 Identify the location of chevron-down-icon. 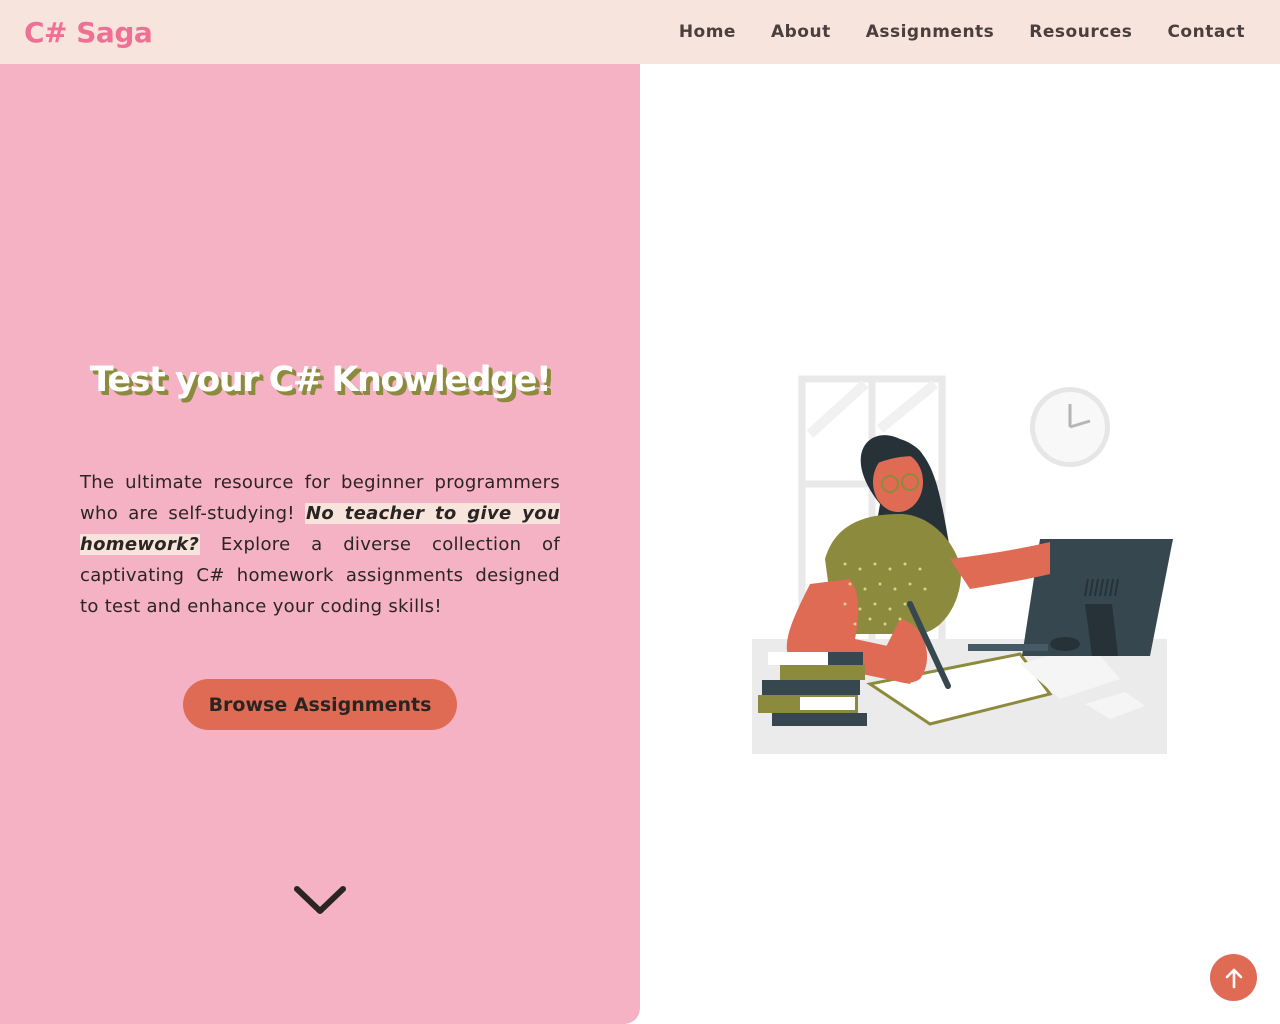
(320, 901).